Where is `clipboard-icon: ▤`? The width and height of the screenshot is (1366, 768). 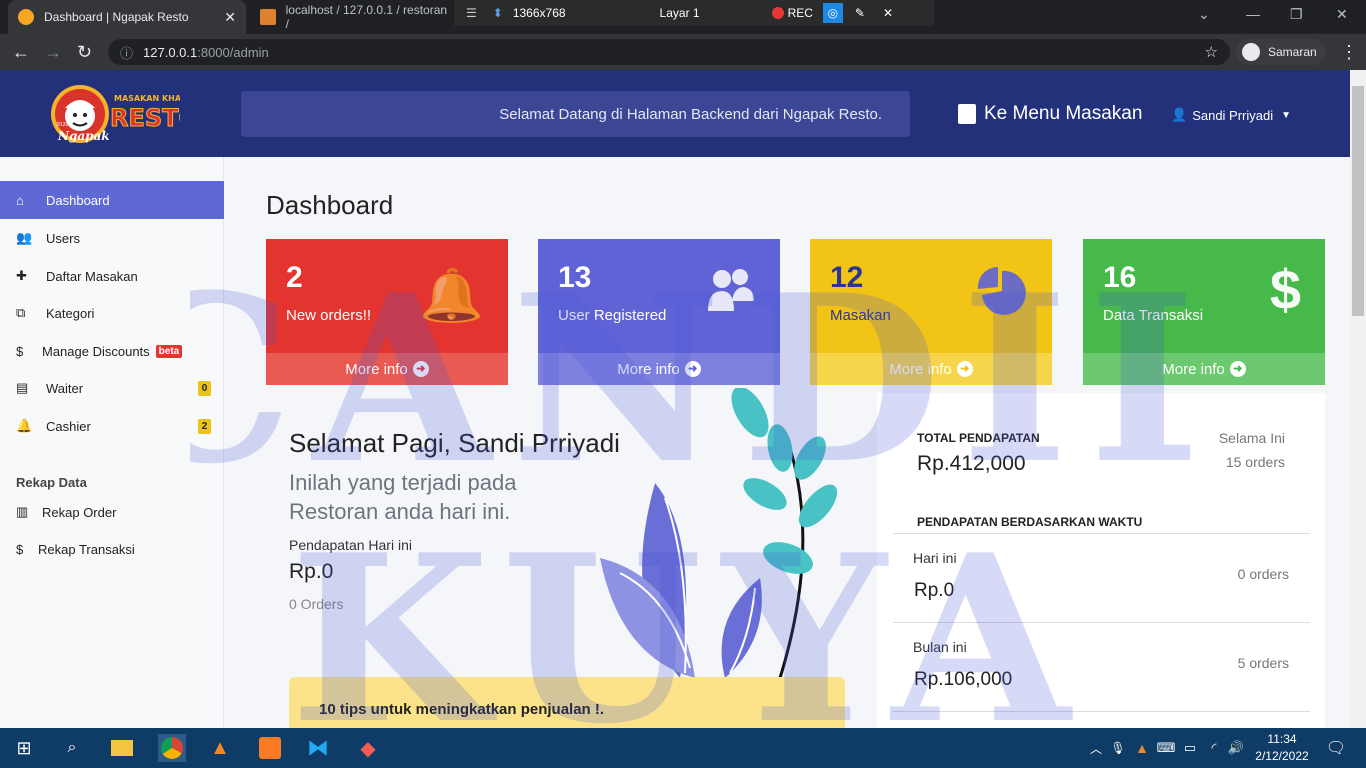 clipboard-icon: ▤ is located at coordinates (22, 387).